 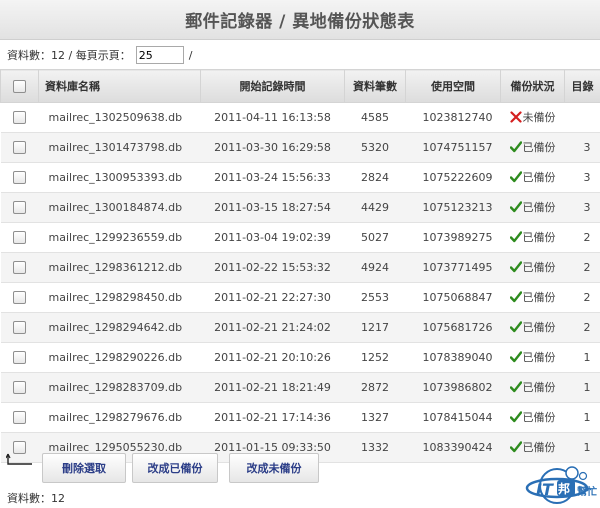 I want to click on record-count-cell: 5027, so click(x=375, y=237).